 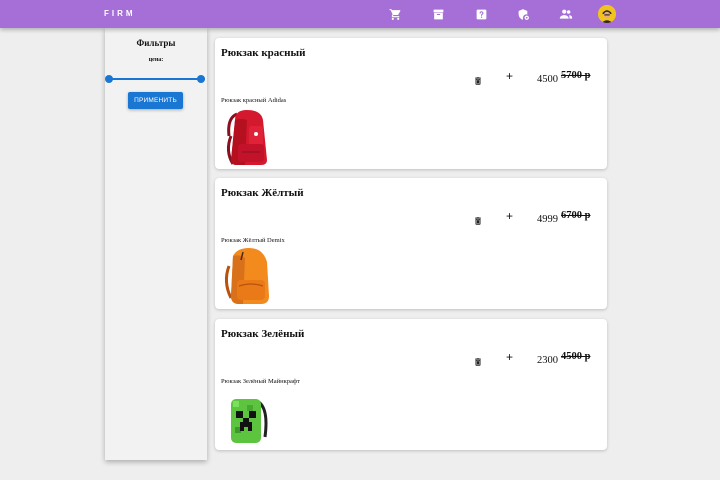 What do you see at coordinates (566, 14) in the screenshot?
I see `users-icon` at bounding box center [566, 14].